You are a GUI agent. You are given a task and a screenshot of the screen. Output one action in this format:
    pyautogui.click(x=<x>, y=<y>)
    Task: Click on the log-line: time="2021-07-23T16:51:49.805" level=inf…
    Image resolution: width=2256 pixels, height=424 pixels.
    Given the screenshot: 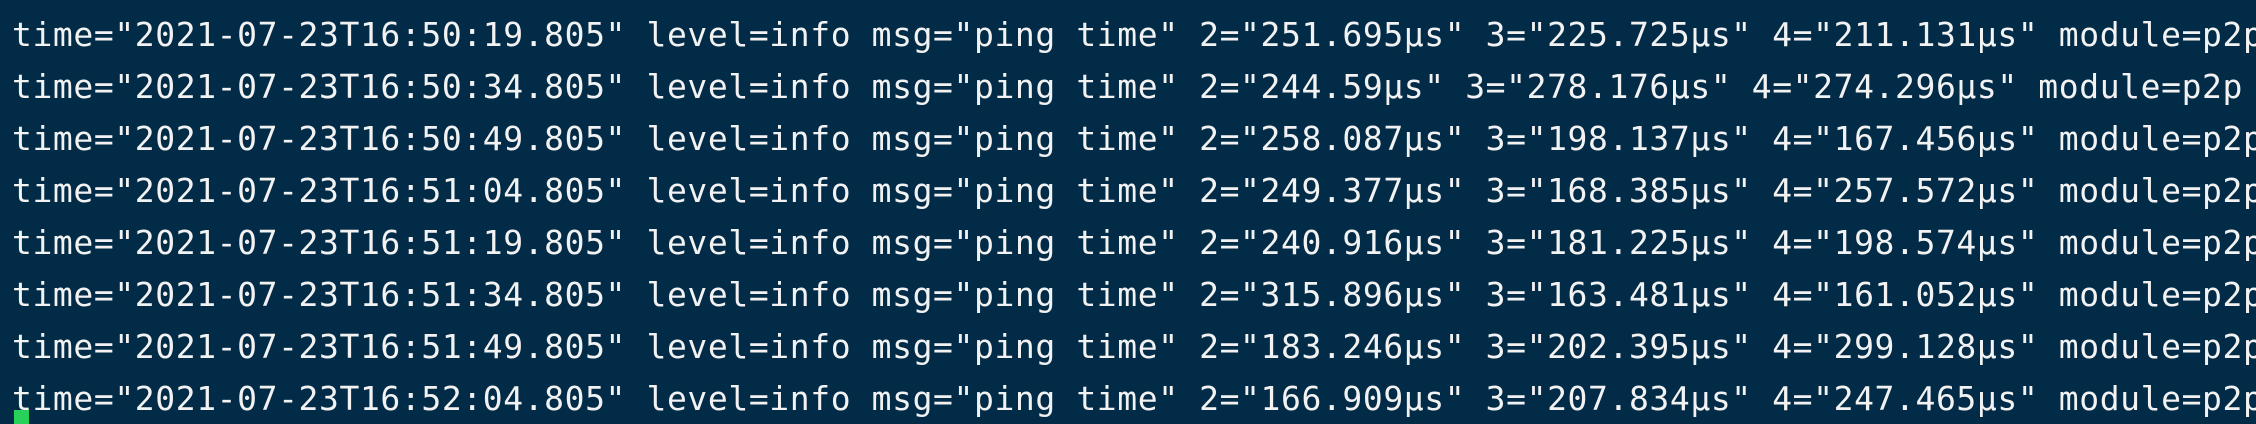 What is the action you would take?
    pyautogui.click(x=1134, y=346)
    